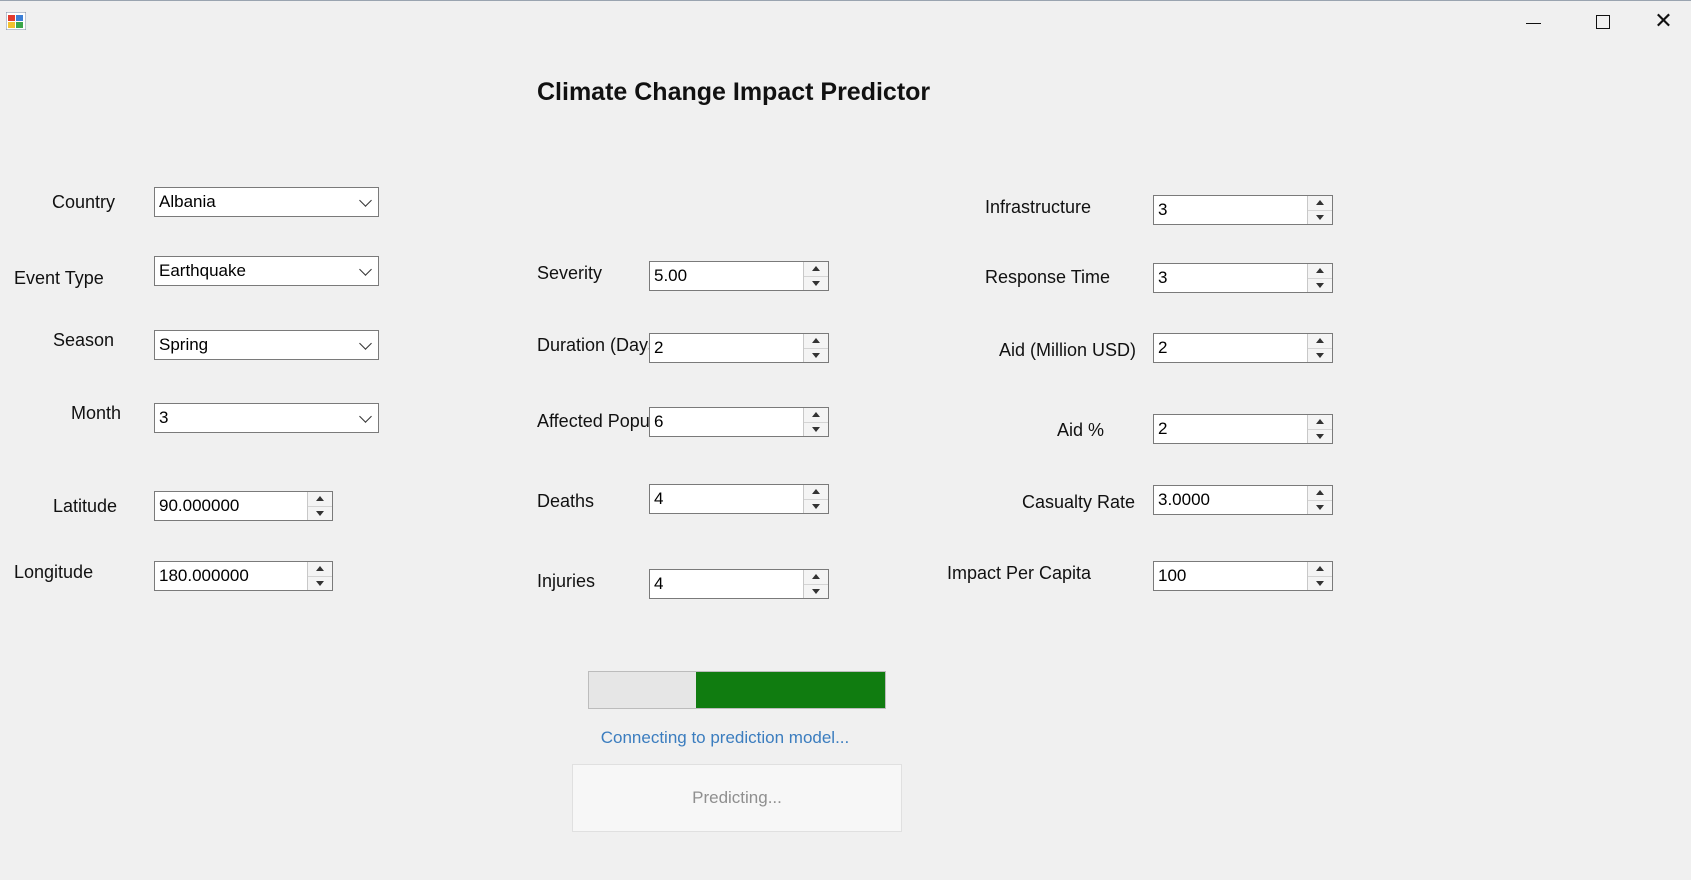 The width and height of the screenshot is (1691, 880). Describe the element at coordinates (1081, 430) in the screenshot. I see `aid-percent-label: Aid %` at that location.